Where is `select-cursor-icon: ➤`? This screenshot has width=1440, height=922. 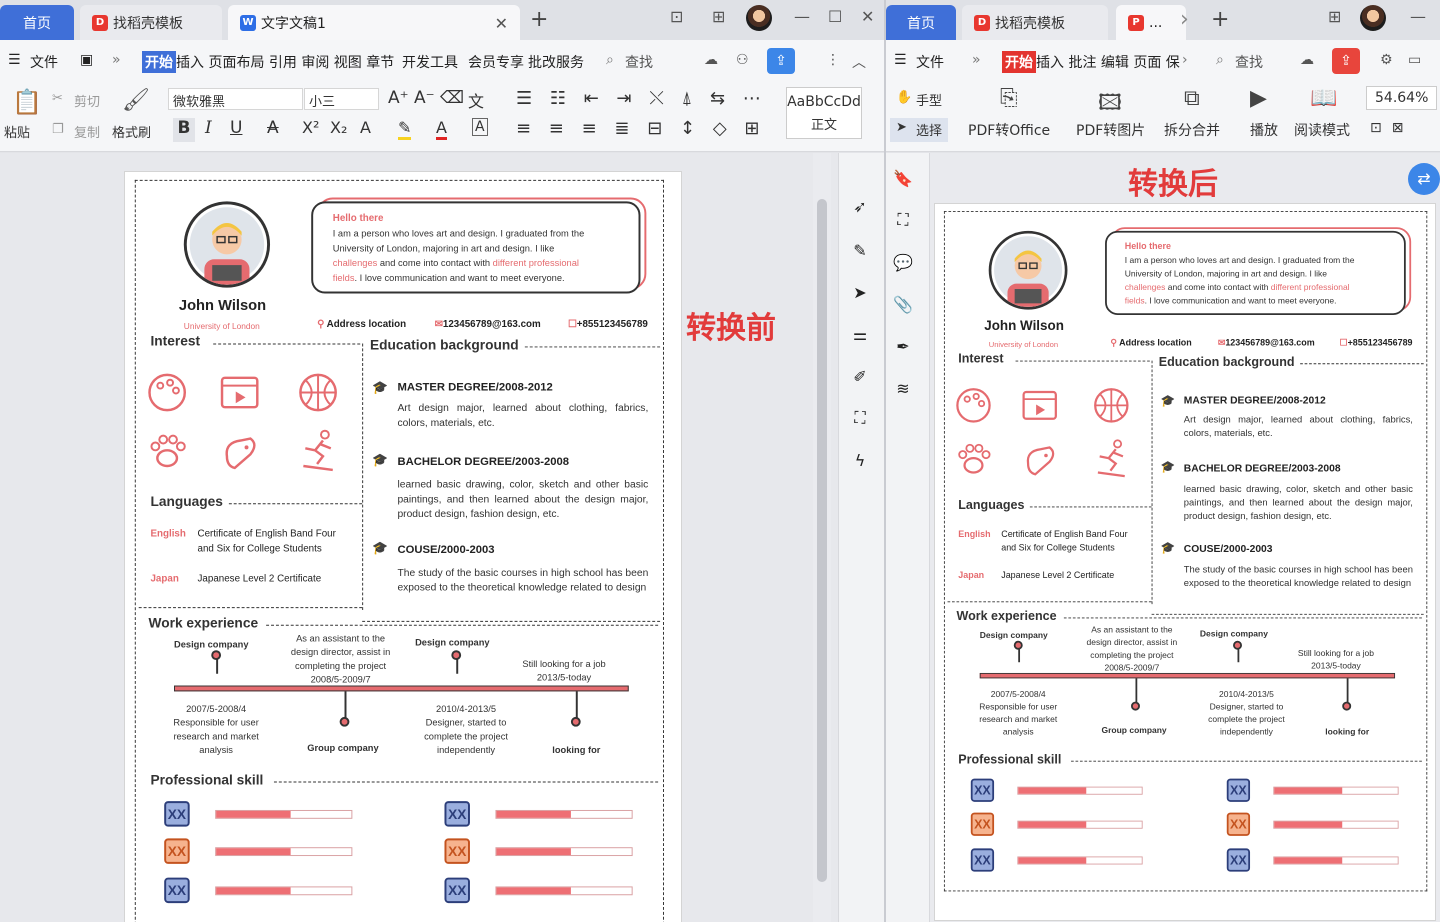 select-cursor-icon: ➤ is located at coordinates (901, 127).